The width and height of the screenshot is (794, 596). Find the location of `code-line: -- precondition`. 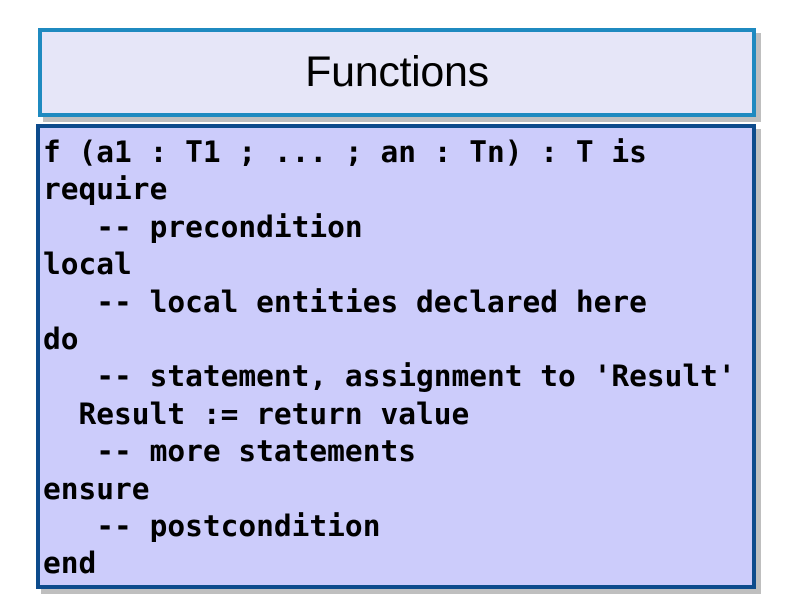

code-line: -- precondition is located at coordinates (203, 226).